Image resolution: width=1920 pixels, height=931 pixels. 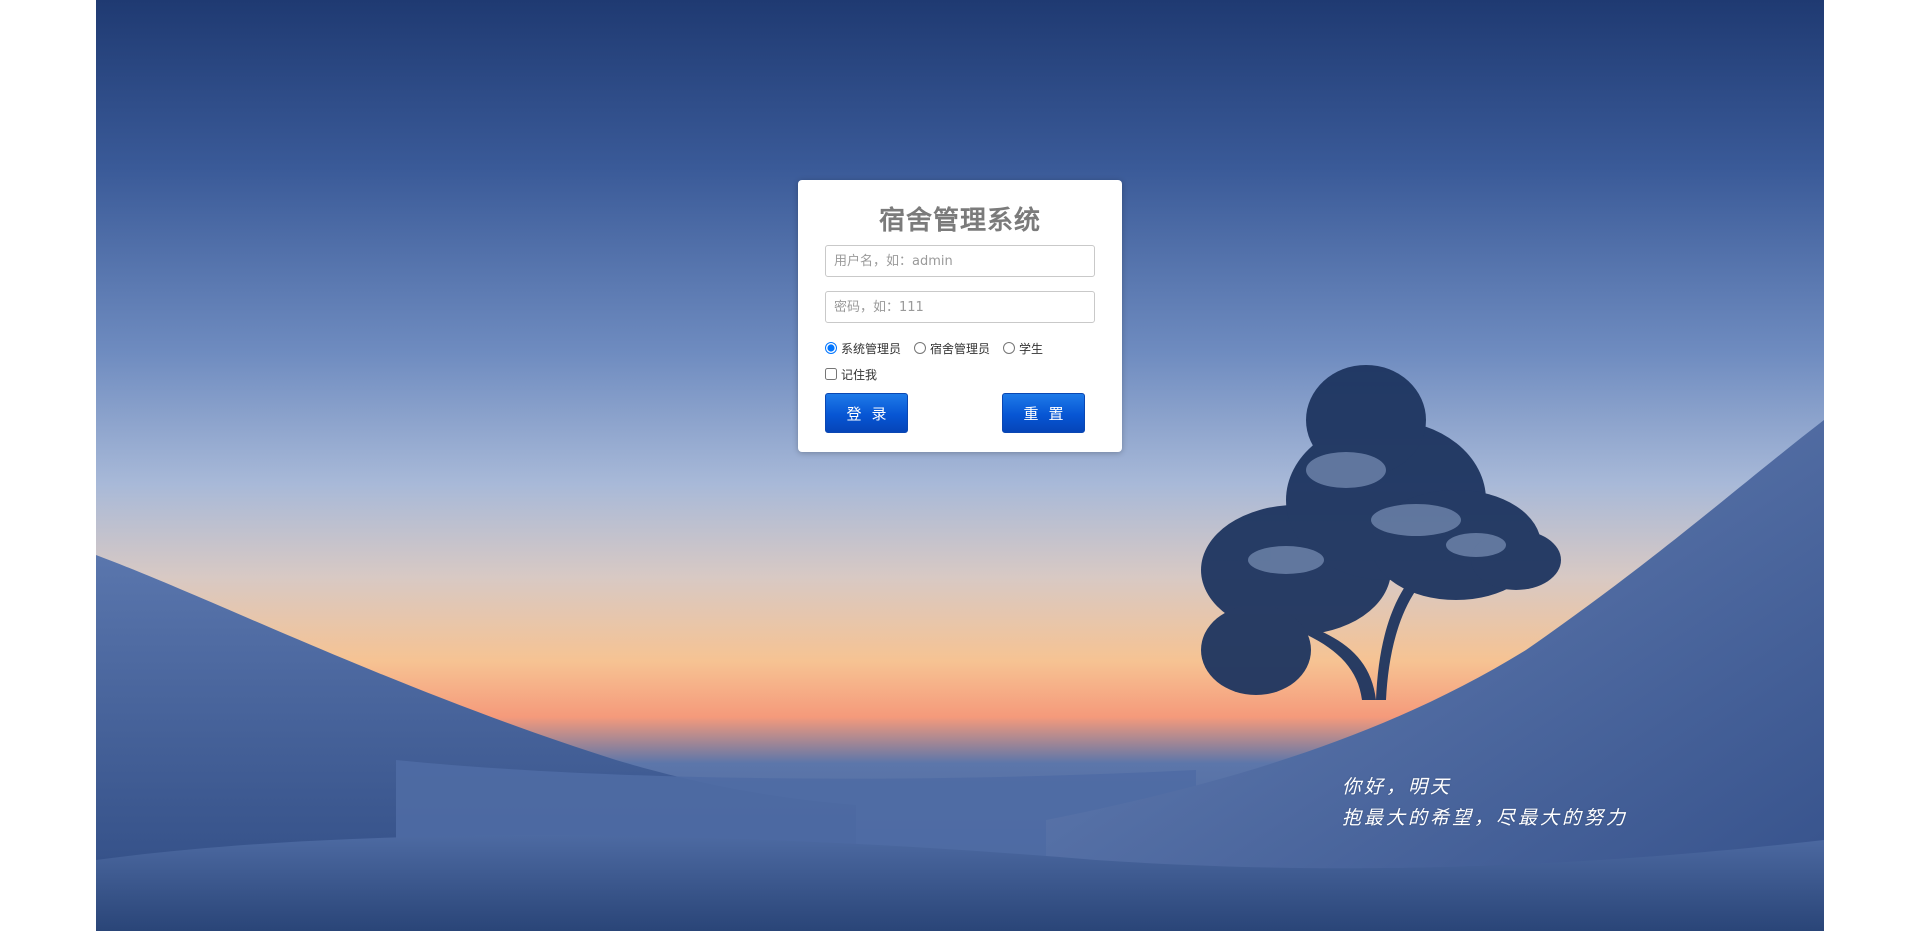 What do you see at coordinates (1043, 413) in the screenshot?
I see `reset-button: 重置` at bounding box center [1043, 413].